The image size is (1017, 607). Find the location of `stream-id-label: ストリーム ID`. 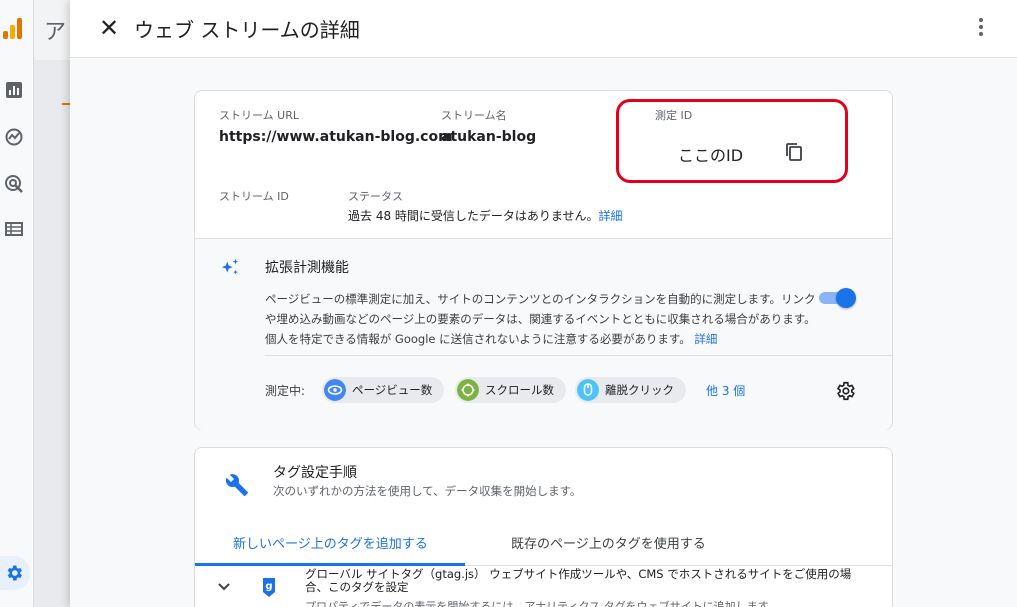

stream-id-label: ストリーム ID is located at coordinates (254, 196).